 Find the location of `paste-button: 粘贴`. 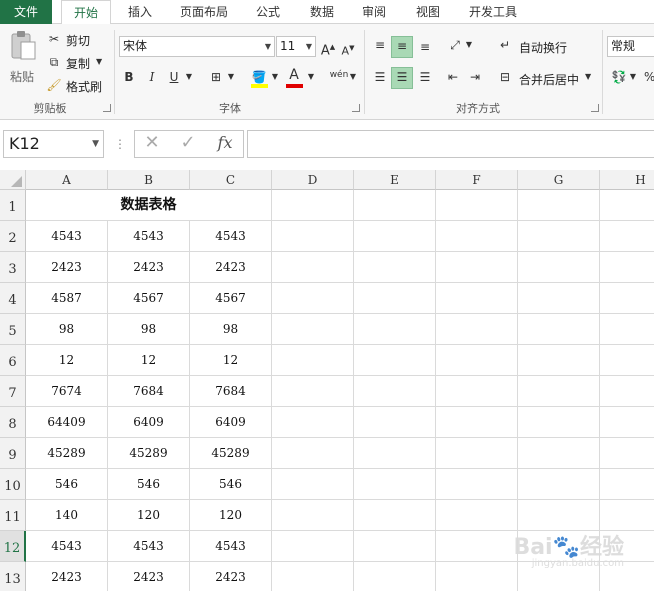

paste-button: 粘贴 is located at coordinates (23, 60).